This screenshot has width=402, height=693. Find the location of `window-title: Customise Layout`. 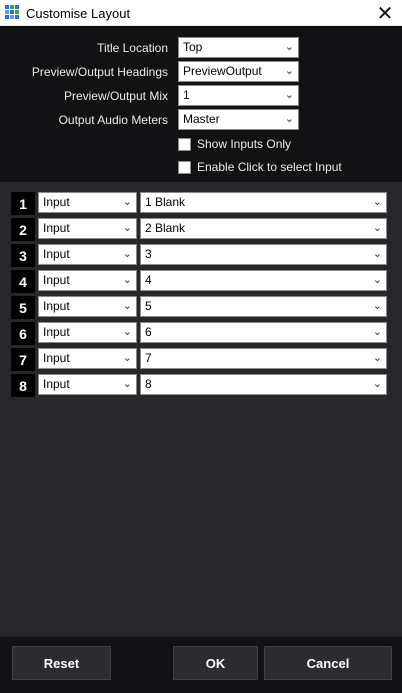

window-title: Customise Layout is located at coordinates (78, 13).